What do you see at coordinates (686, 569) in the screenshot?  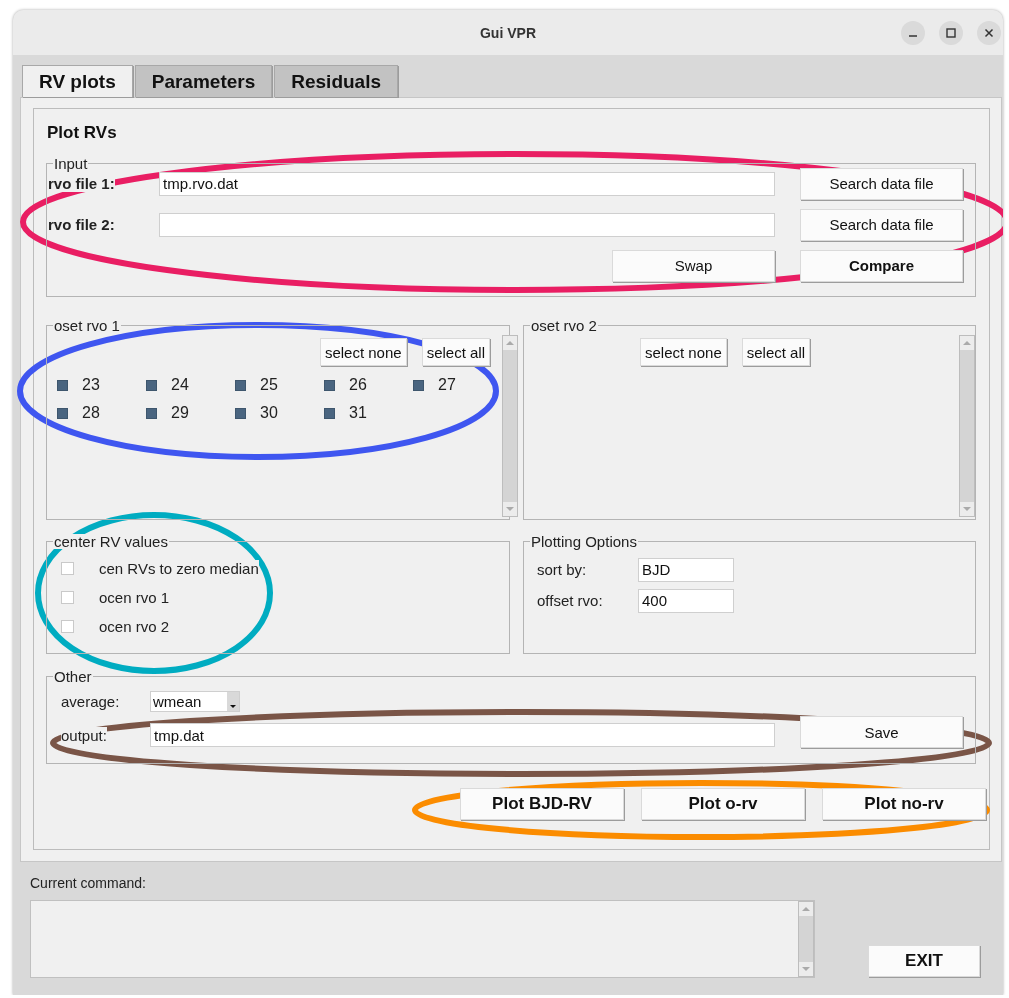 I see `text-field: BJD` at bounding box center [686, 569].